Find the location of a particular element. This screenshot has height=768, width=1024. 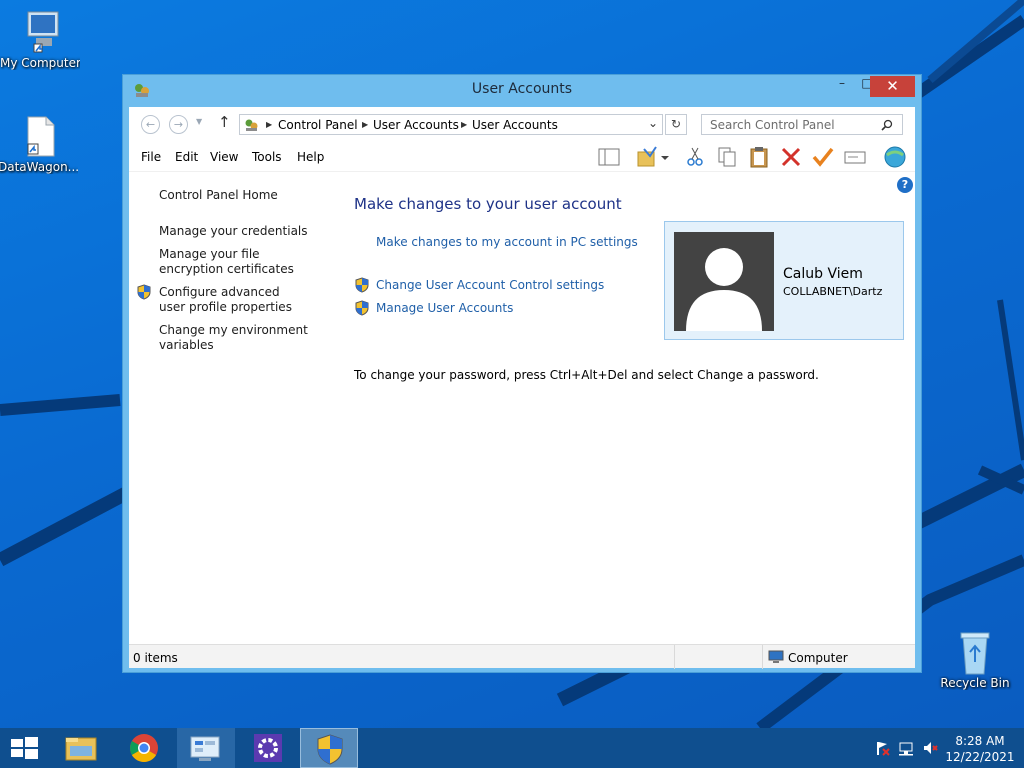

windows-logo-icon is located at coordinates (24, 748).